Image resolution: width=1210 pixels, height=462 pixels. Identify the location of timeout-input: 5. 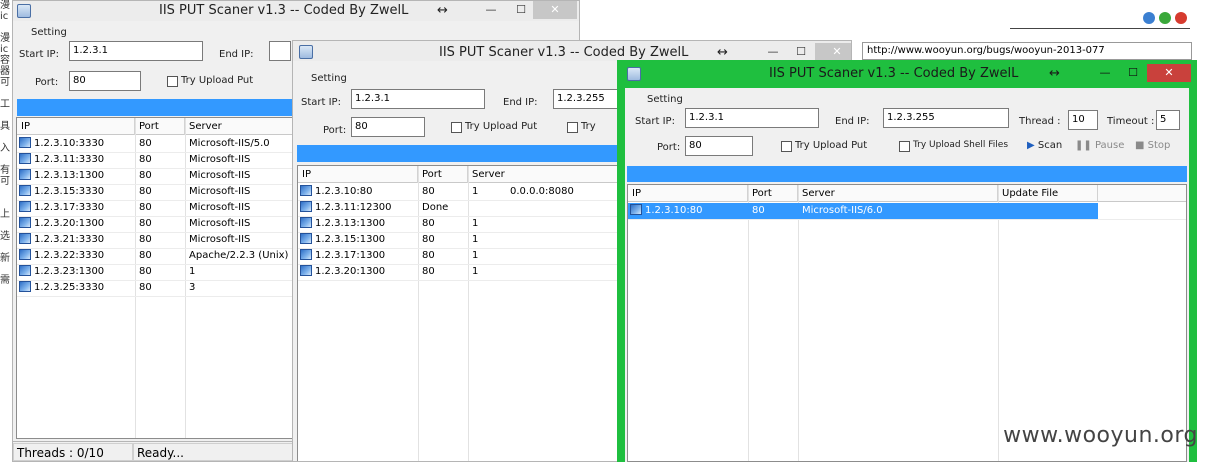
(1168, 120).